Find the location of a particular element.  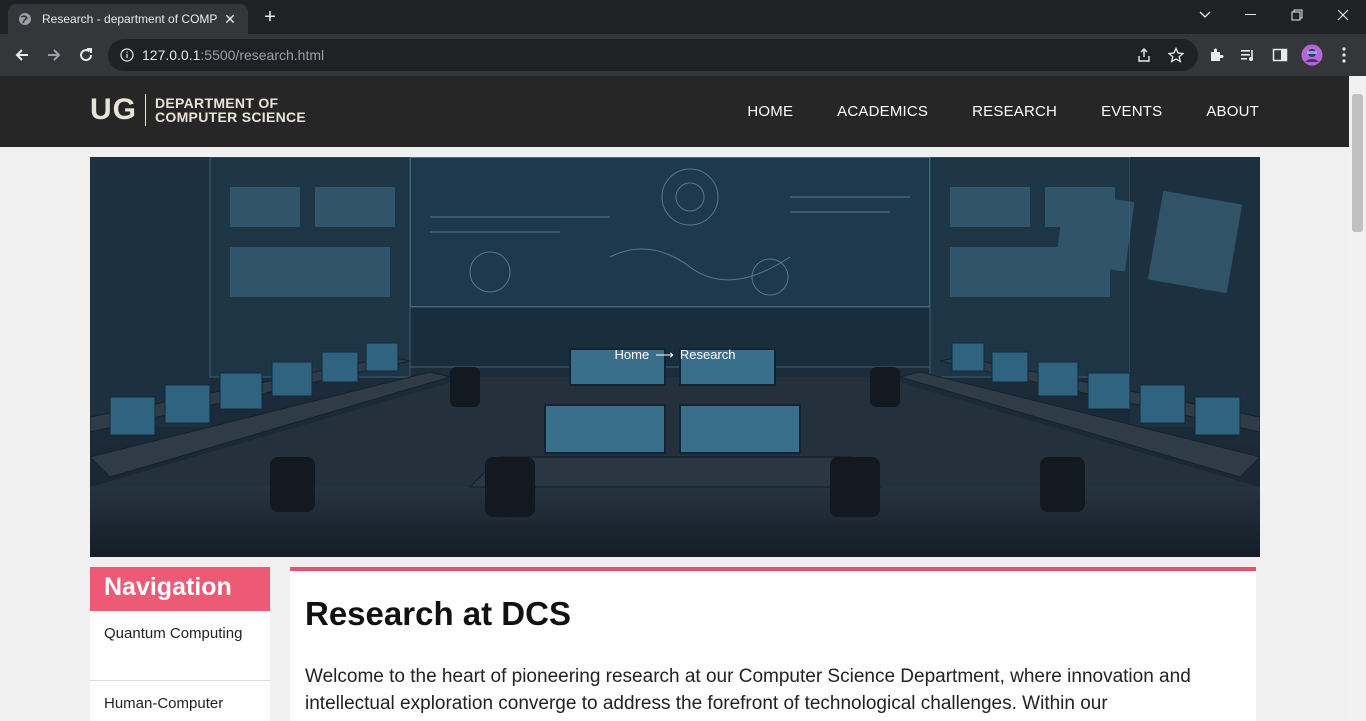

chevron-down-icon is located at coordinates (1205, 15).